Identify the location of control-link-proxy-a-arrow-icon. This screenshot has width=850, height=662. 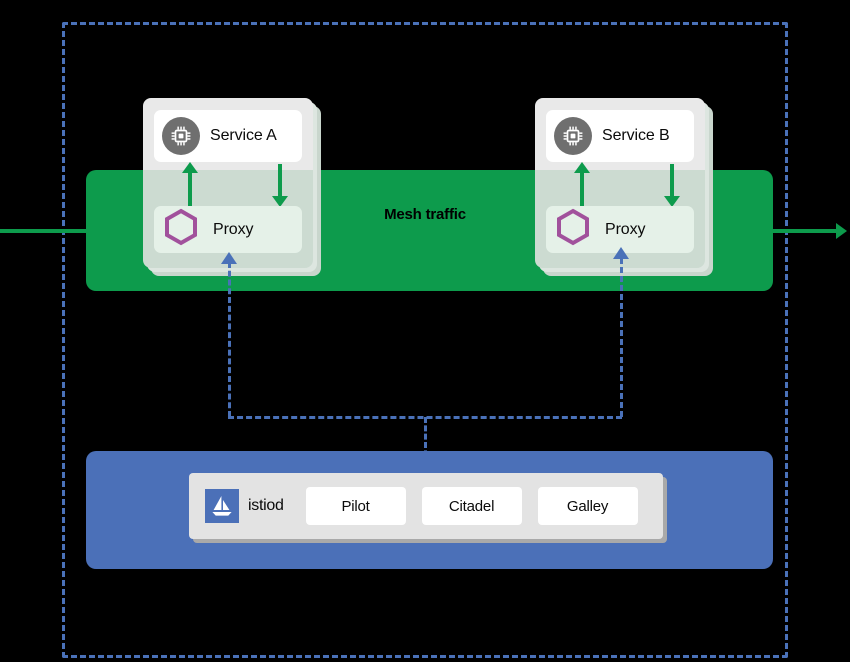
(229, 258).